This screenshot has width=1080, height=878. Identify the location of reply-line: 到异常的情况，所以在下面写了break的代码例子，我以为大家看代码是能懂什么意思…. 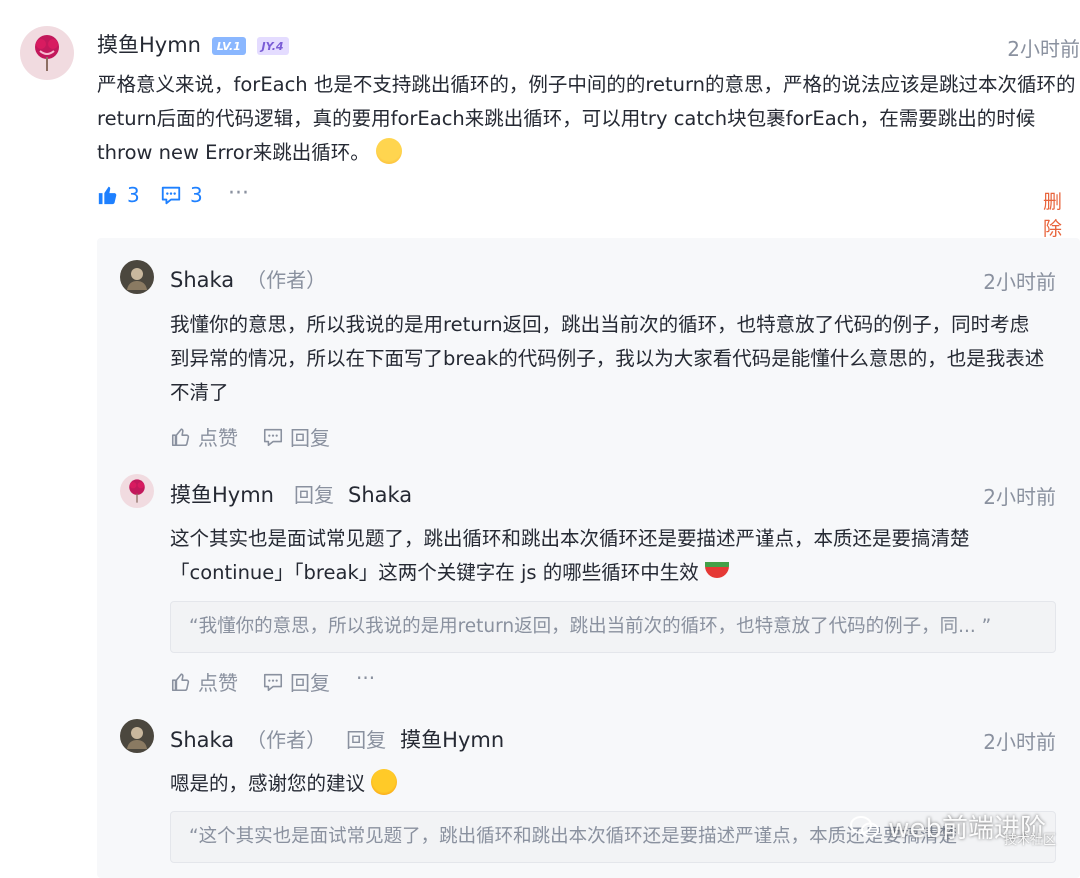
(607, 358).